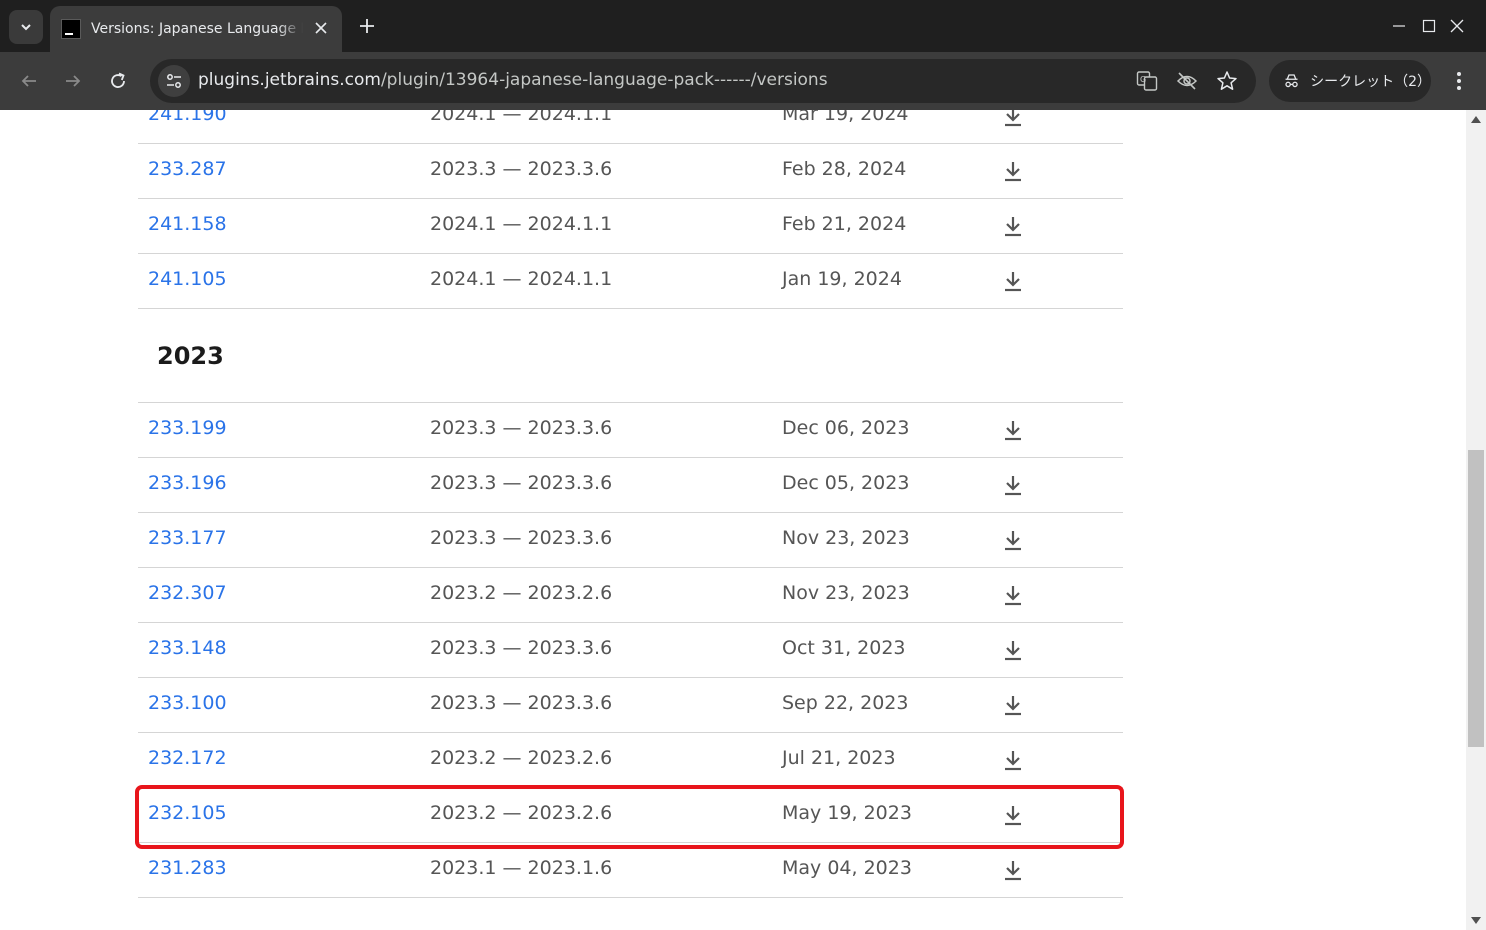  Describe the element at coordinates (1476, 119) in the screenshot. I see `scroll-up-arrow-icon` at that location.